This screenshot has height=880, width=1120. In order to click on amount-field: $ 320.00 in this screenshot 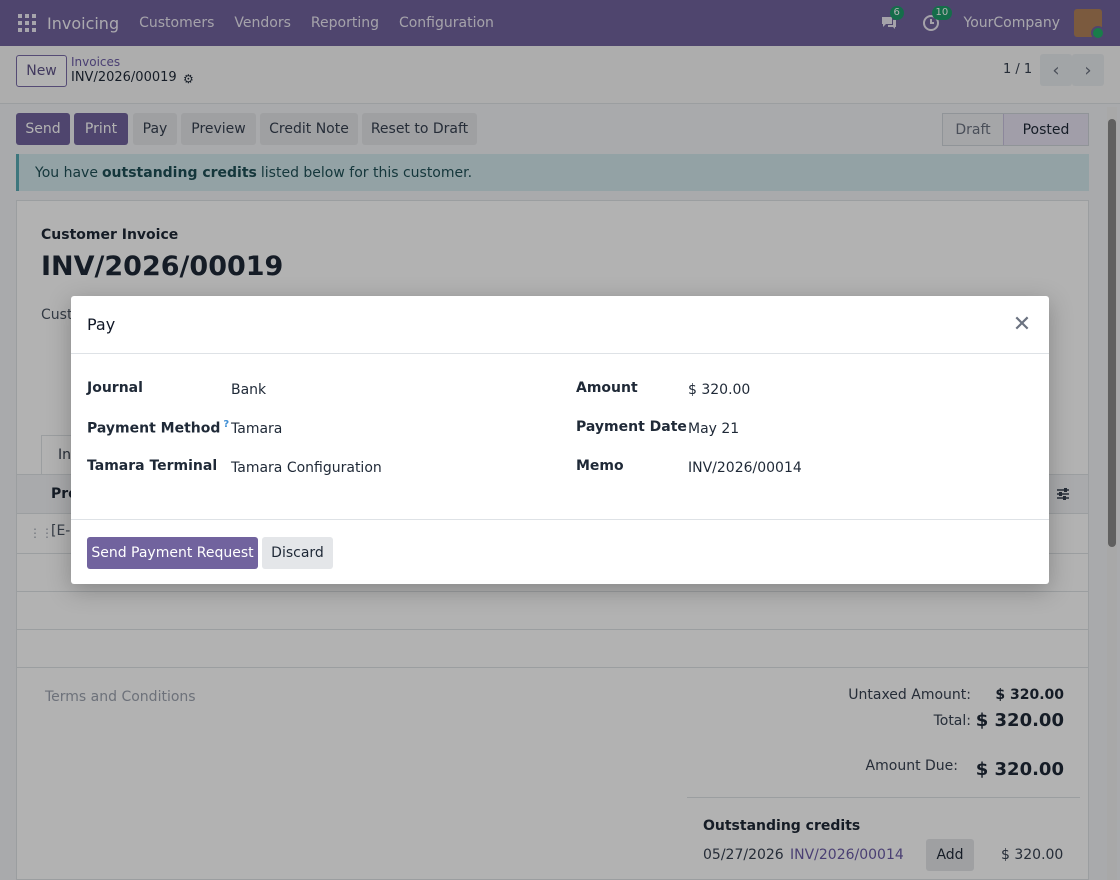, I will do `click(719, 390)`.